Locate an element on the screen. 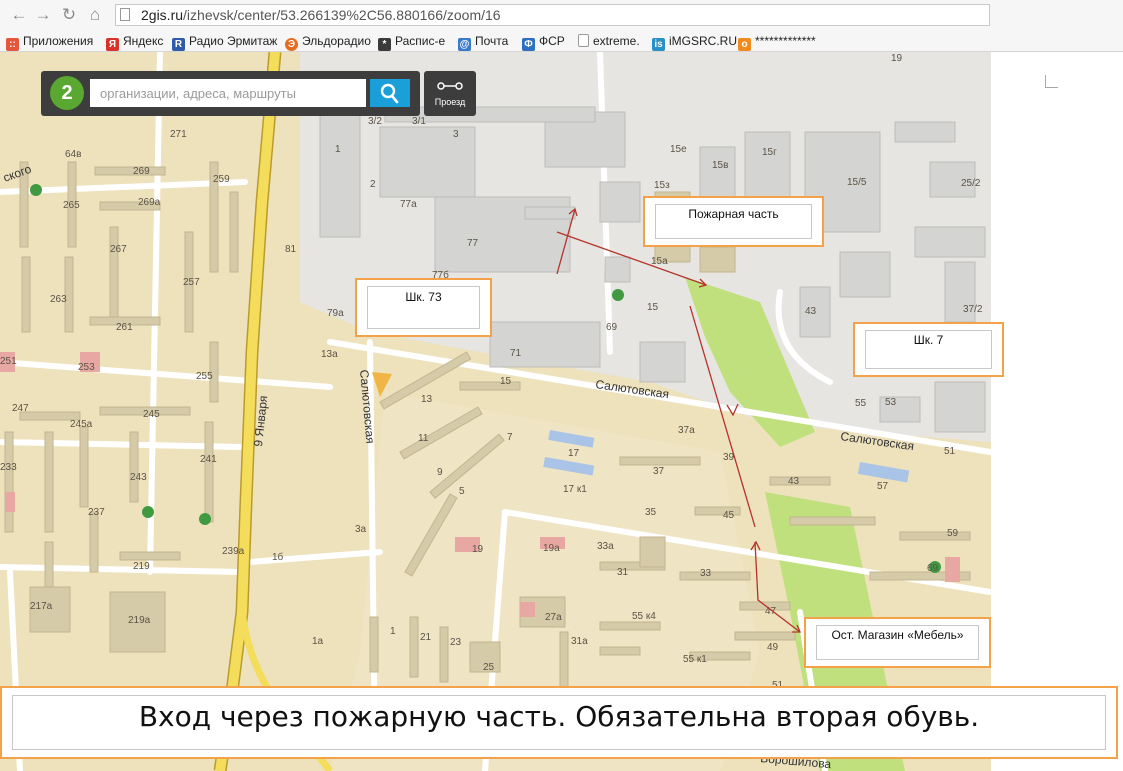 This screenshot has height=771, width=1123. eldoradio-icon: Э is located at coordinates (291, 44).